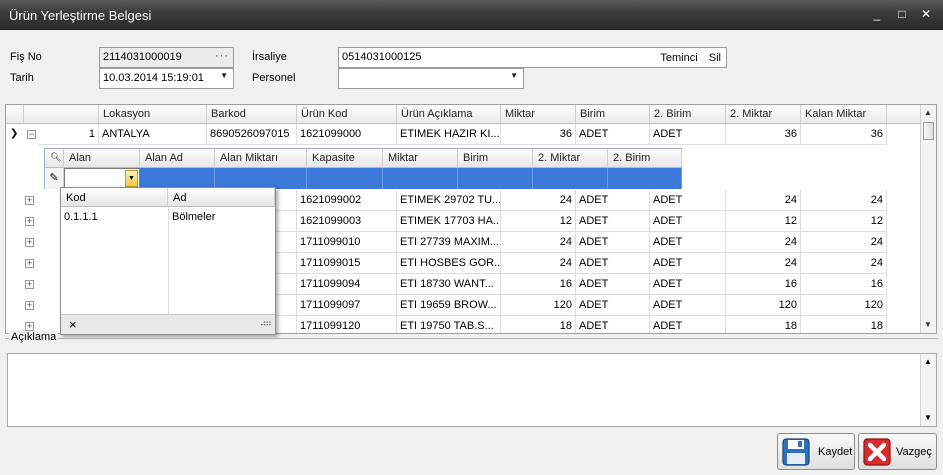 The height and width of the screenshot is (475, 943). Describe the element at coordinates (347, 114) in the screenshot. I see `grid-header-urun-kod: Ürün Kod` at that location.